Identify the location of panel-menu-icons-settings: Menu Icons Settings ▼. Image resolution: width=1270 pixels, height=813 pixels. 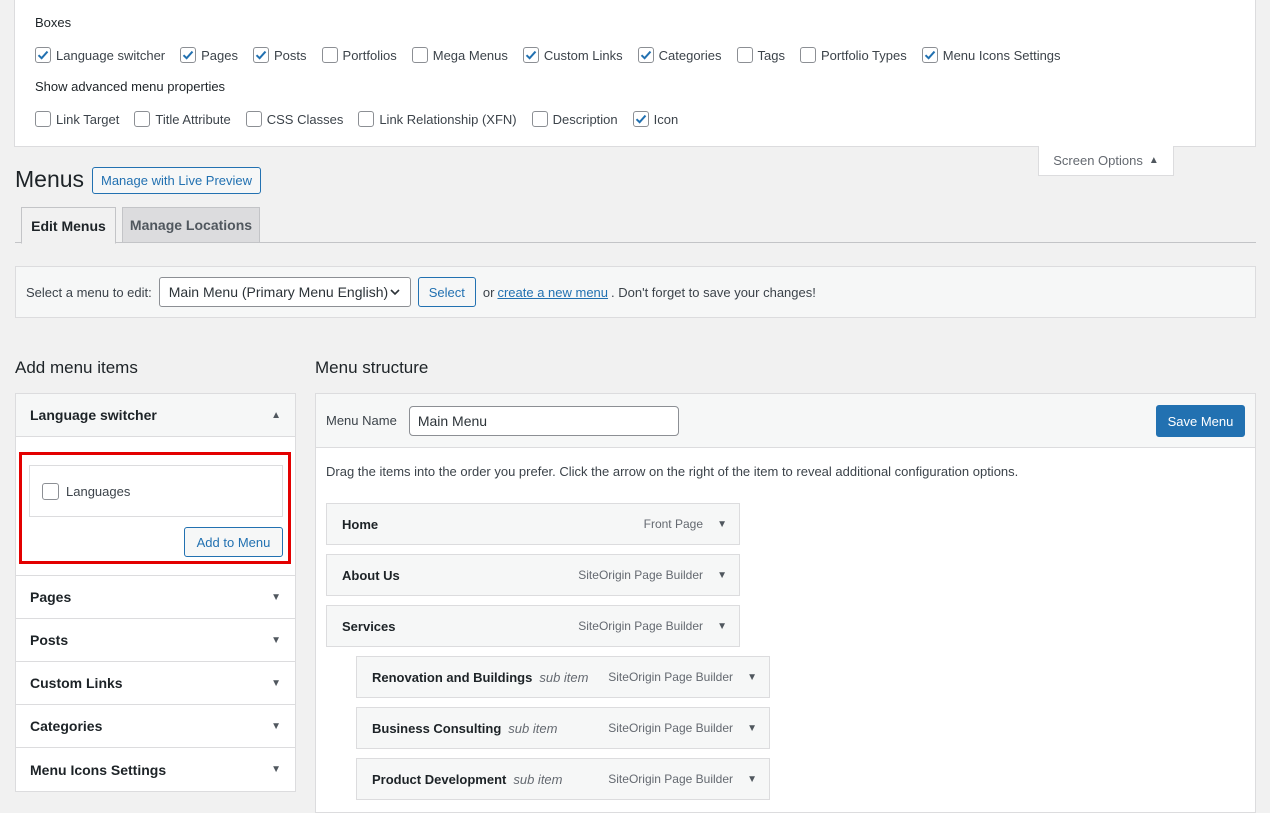
(155, 769).